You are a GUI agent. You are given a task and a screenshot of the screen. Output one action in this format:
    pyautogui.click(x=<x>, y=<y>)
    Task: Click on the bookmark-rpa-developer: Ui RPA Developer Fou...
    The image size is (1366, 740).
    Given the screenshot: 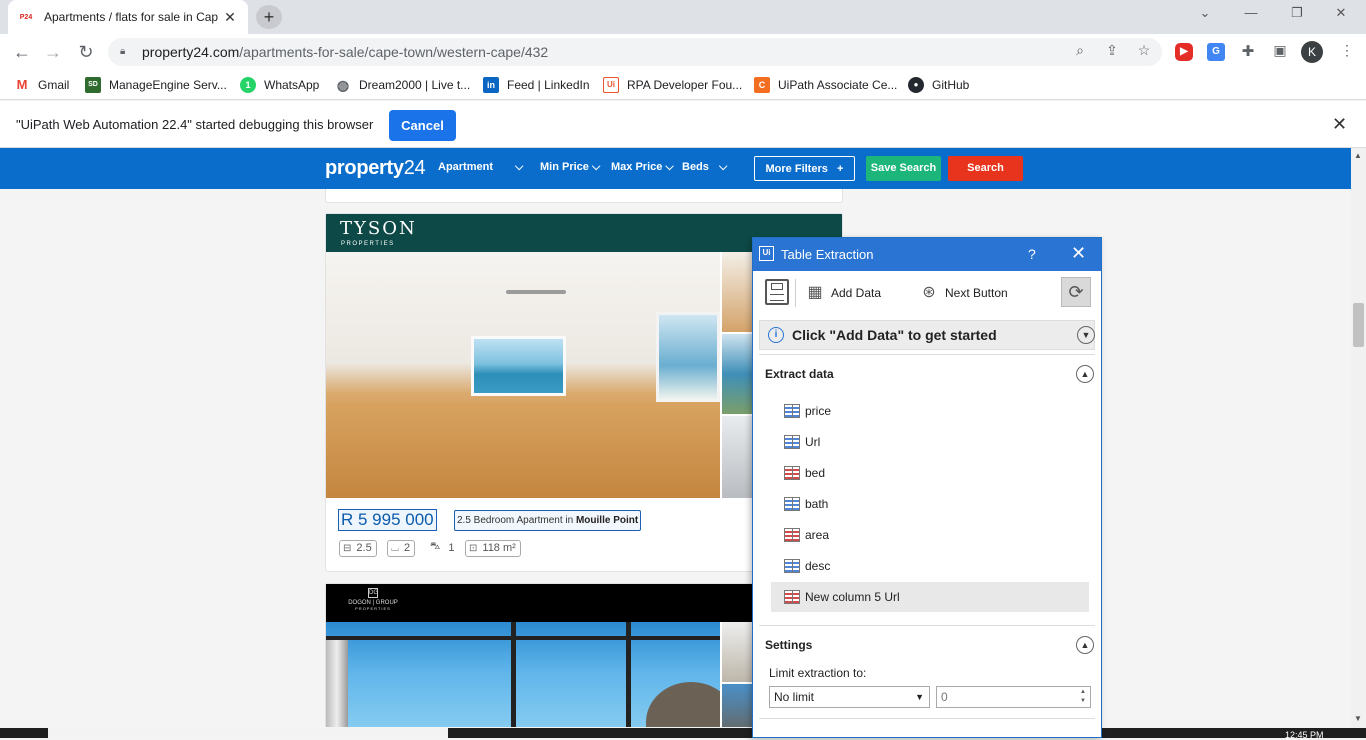 What is the action you would take?
    pyautogui.click(x=672, y=85)
    